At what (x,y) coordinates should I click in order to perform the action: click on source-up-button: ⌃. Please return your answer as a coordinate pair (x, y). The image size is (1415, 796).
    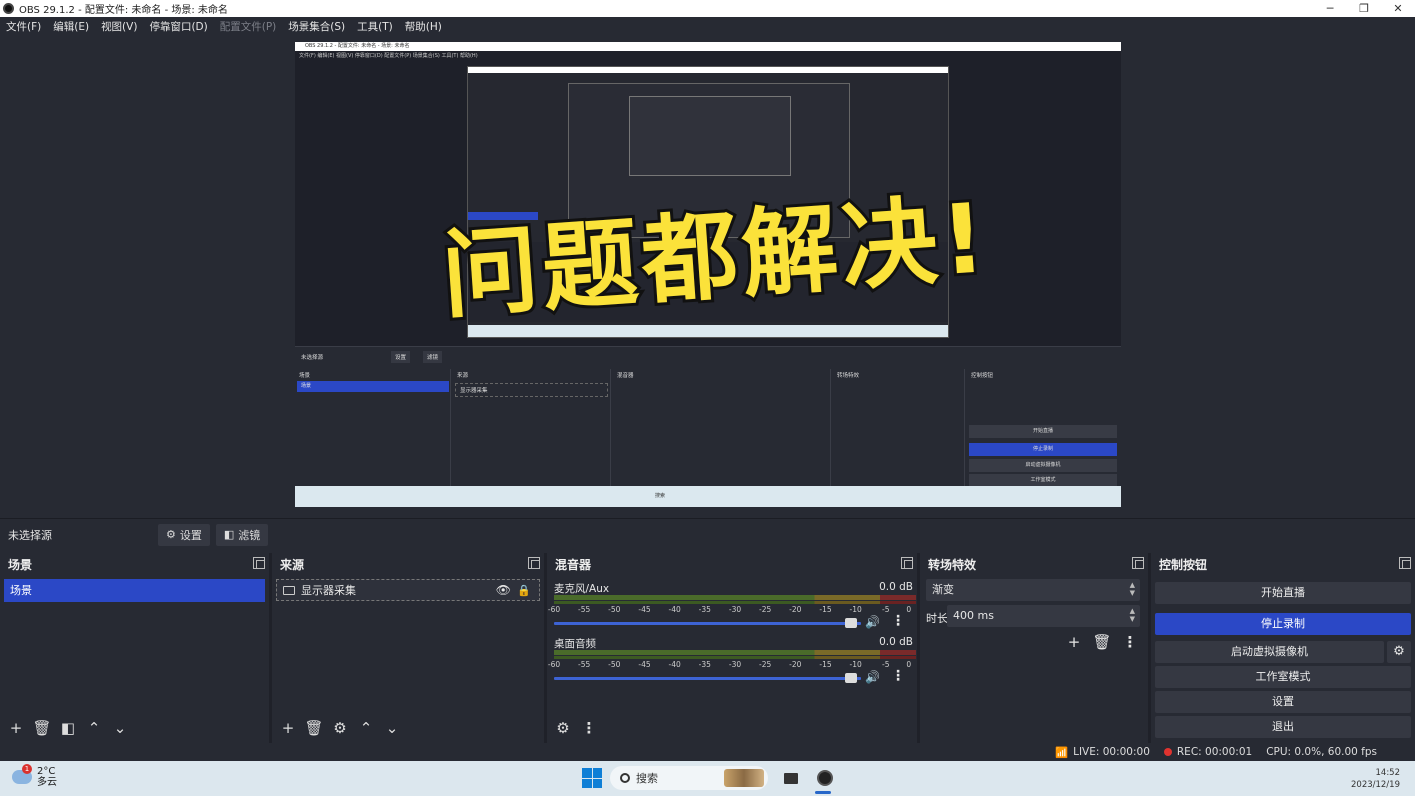
    Looking at the image, I should click on (366, 728).